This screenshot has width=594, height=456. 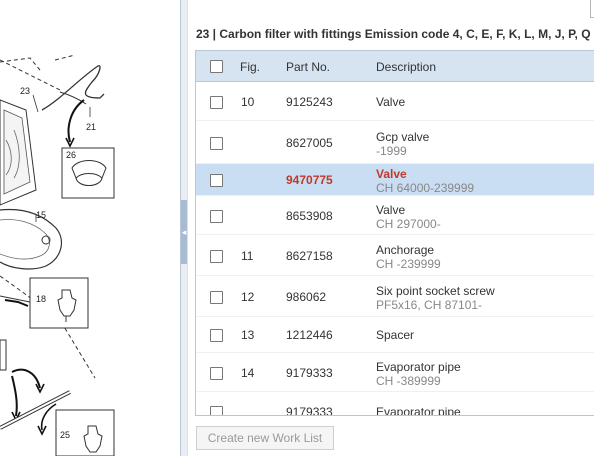 What do you see at coordinates (248, 102) in the screenshot?
I see `cell-fig: 10` at bounding box center [248, 102].